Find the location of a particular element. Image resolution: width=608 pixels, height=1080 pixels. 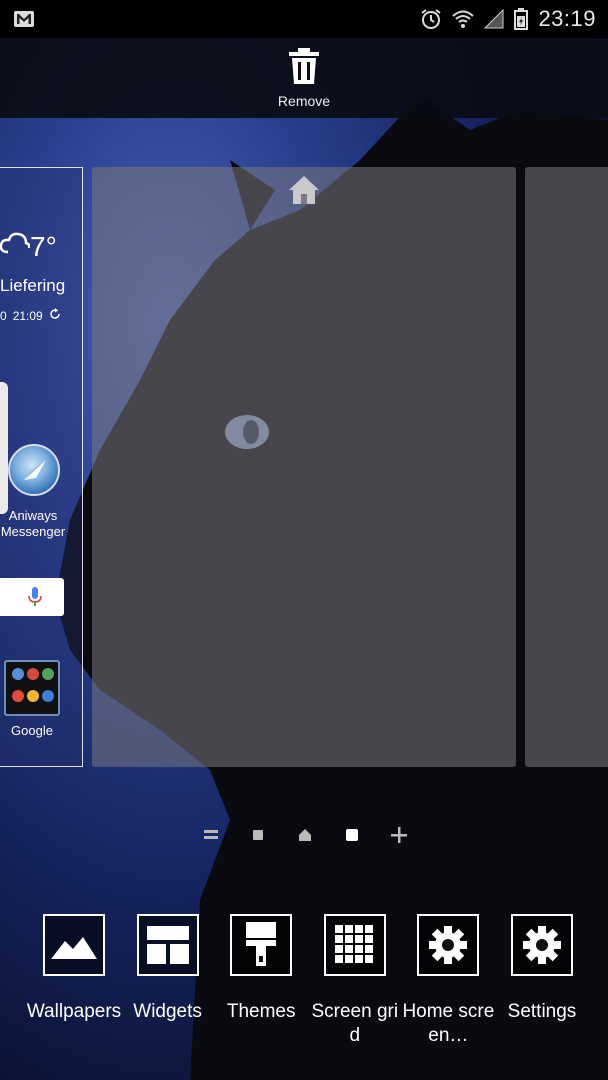

remove-target: Remove is located at coordinates (304, 78).